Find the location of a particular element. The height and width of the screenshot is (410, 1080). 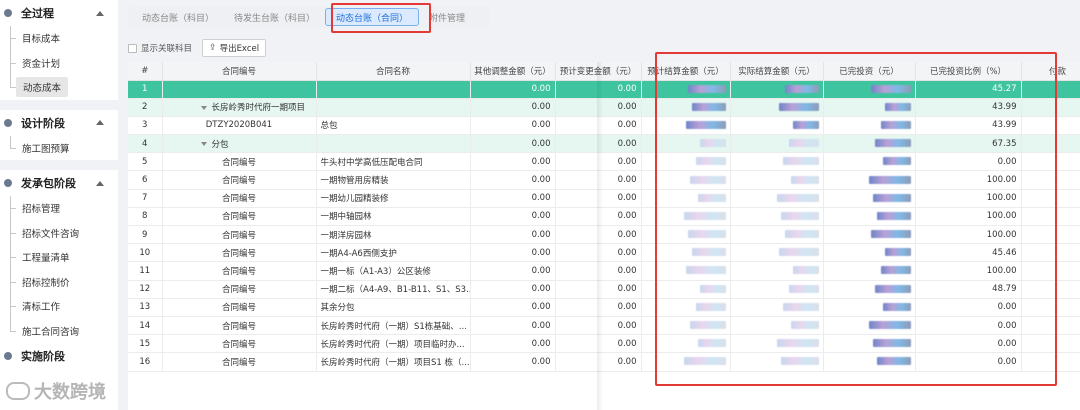

col-header-contract-code: 合同编号 is located at coordinates (239, 71).